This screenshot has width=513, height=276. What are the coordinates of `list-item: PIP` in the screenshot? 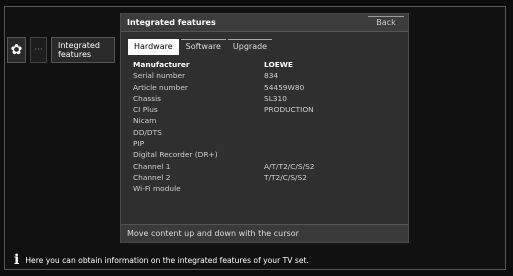 It's located at (263, 143).